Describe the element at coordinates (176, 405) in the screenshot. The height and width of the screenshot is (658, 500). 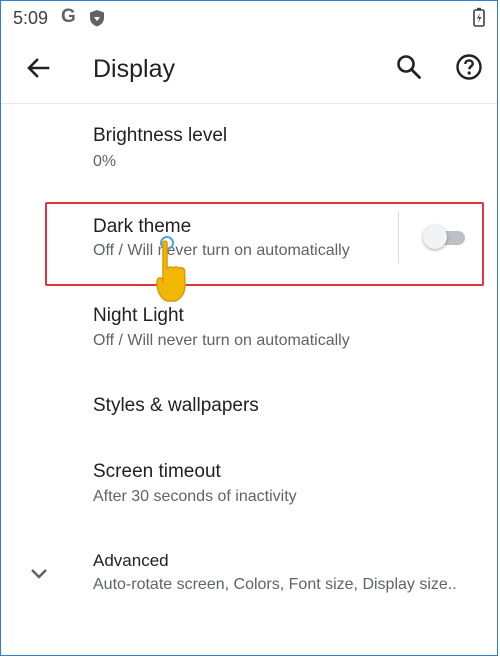
I see `setting-title: Styles & wallpapers` at that location.